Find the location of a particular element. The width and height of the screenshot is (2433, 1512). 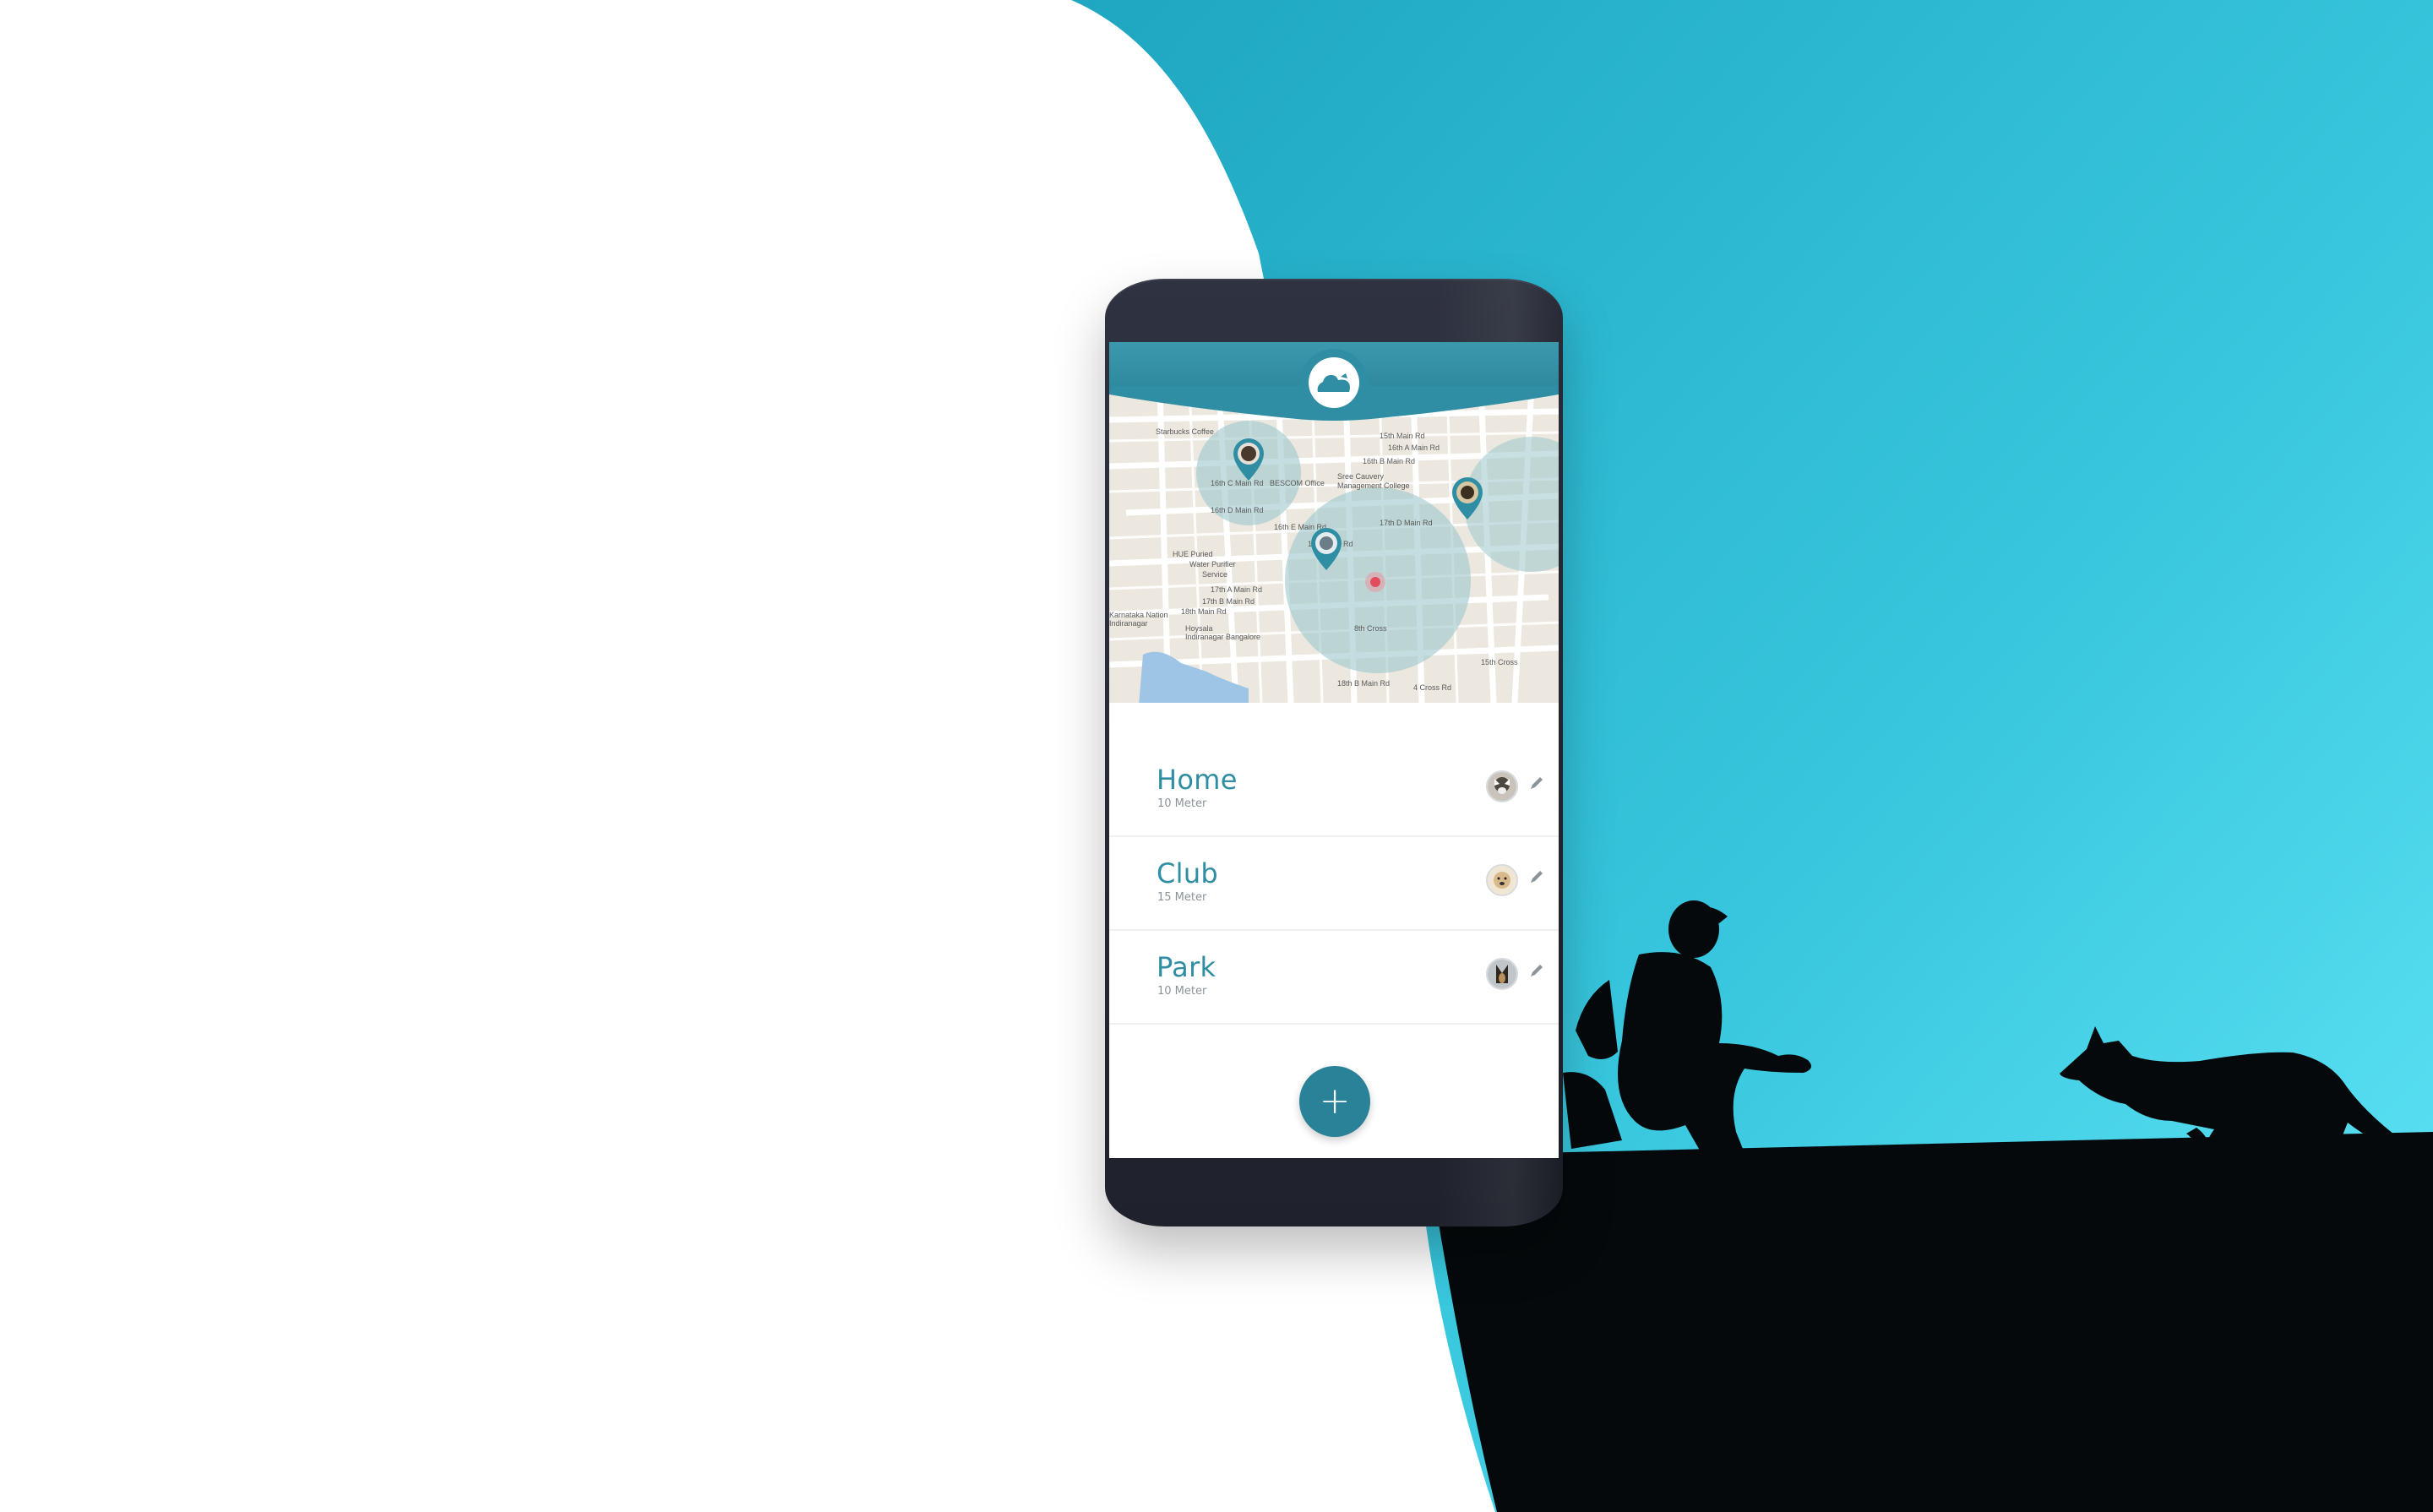

dog-lying-icon is located at coordinates (1334, 382).